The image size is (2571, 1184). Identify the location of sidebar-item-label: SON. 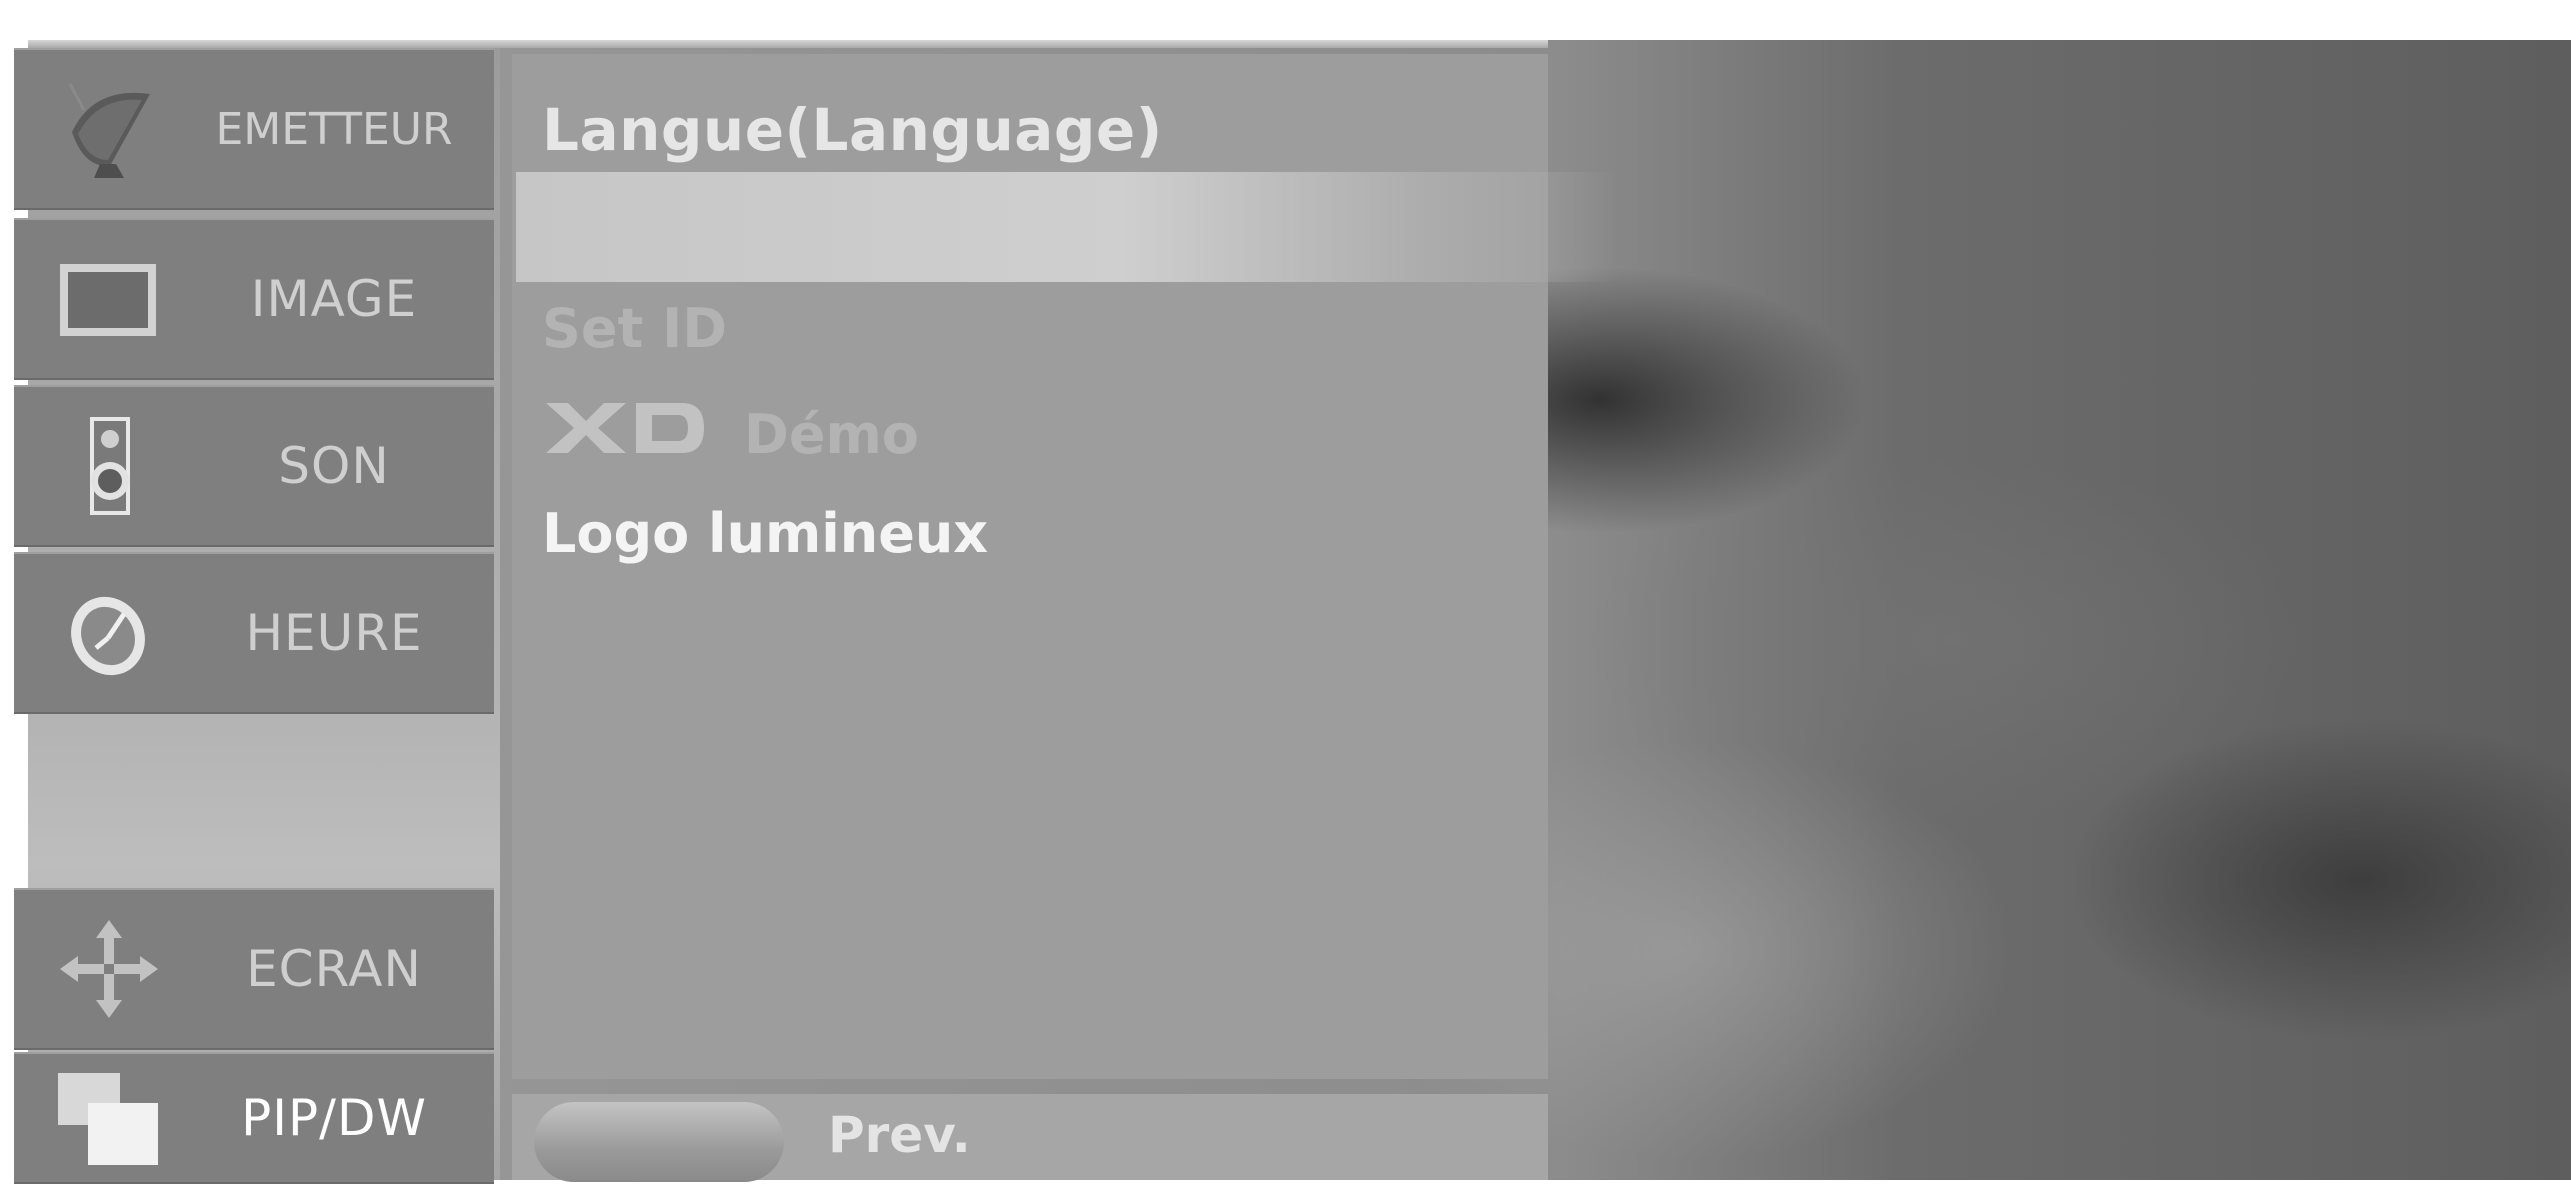
(334, 466).